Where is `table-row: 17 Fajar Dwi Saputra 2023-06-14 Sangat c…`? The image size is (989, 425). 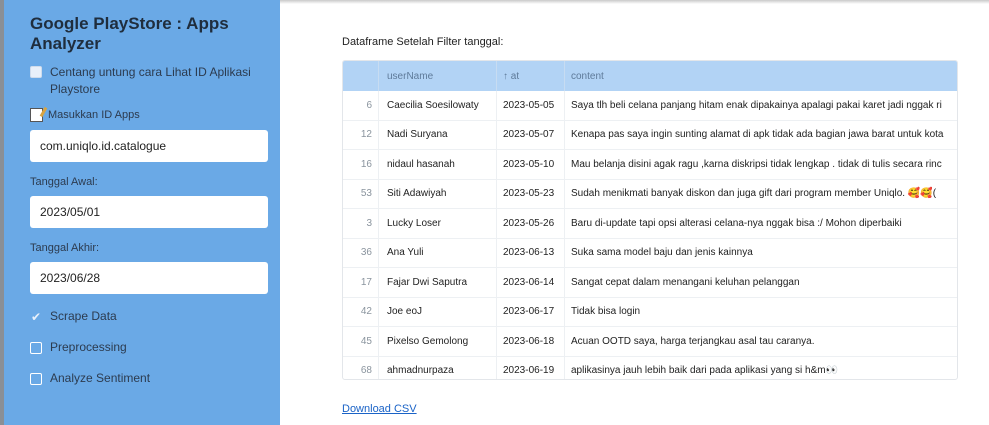 table-row: 17 Fajar Dwi Saputra 2023-06-14 Sangat c… is located at coordinates (650, 282).